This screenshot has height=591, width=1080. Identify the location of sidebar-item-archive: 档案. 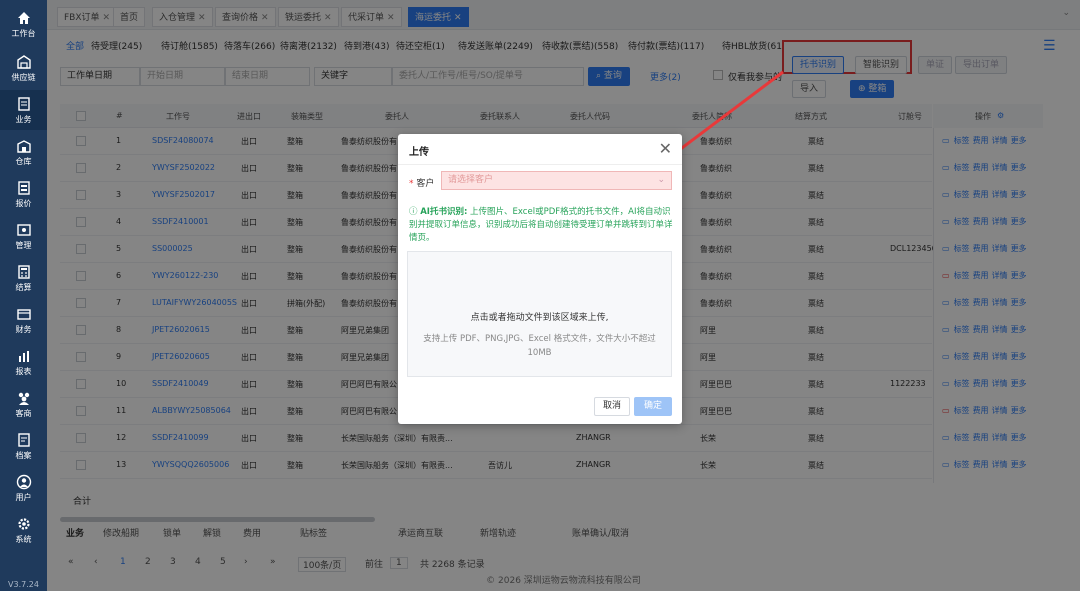
(23, 446).